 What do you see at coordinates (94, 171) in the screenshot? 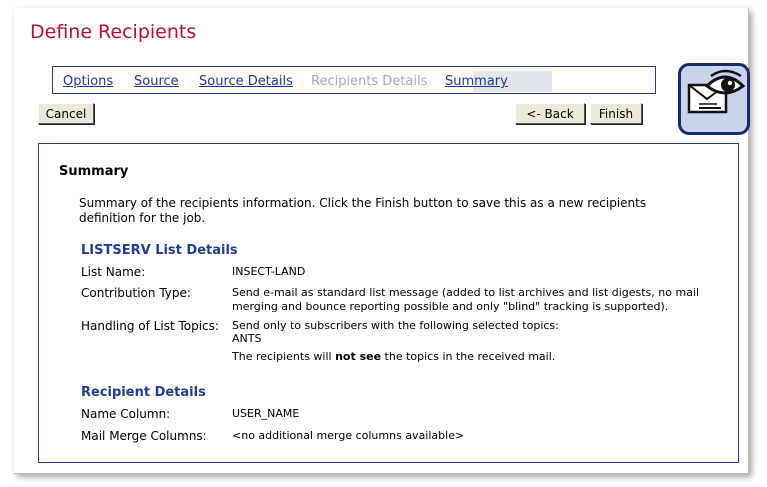
I see `summary-title: Summary` at bounding box center [94, 171].